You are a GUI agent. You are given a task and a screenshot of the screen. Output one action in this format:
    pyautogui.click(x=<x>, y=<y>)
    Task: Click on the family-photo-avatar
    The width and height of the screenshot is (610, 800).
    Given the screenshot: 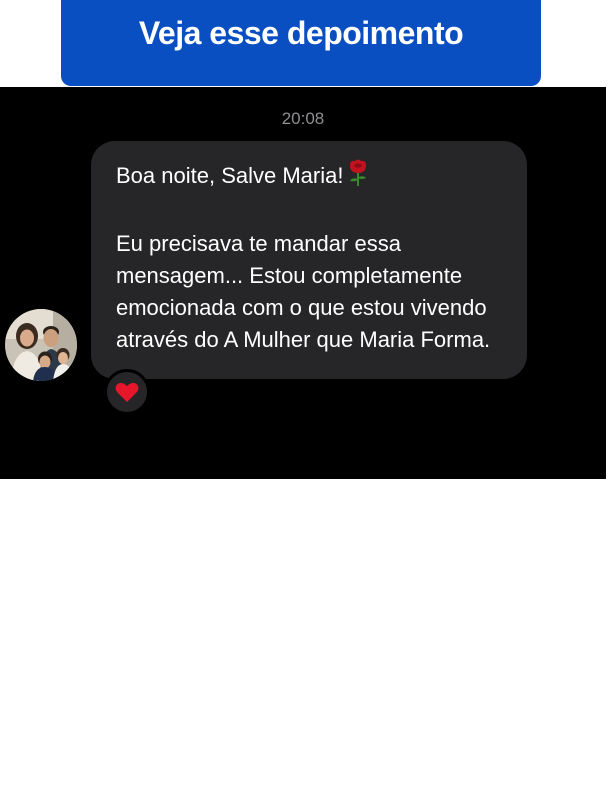 What is the action you would take?
    pyautogui.click(x=41, y=345)
    